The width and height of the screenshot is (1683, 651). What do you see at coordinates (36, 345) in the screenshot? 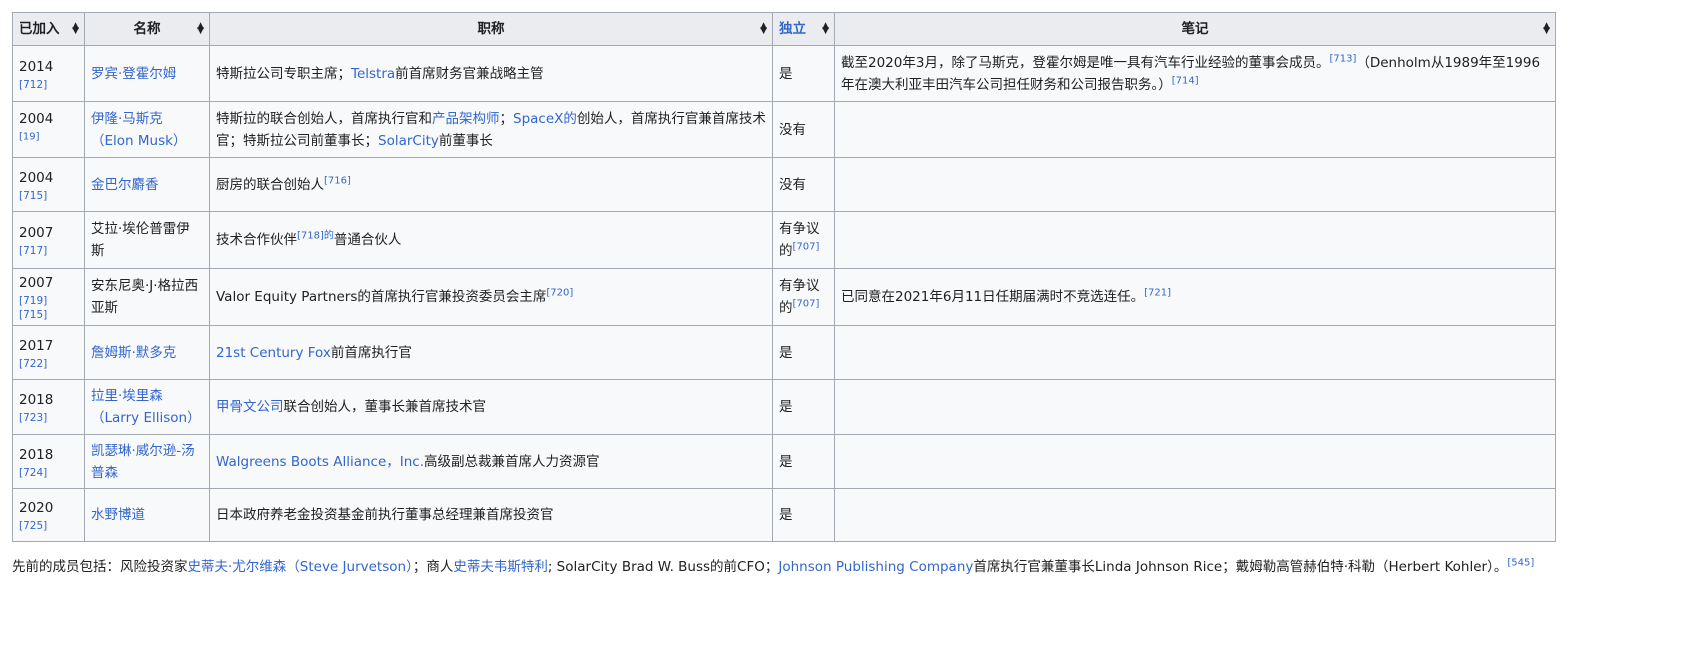
I see `year: 2017` at bounding box center [36, 345].